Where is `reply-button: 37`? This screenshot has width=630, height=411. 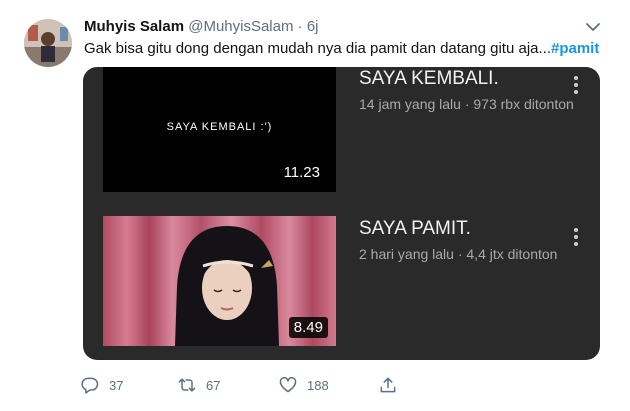
reply-button: 37 is located at coordinates (101, 385).